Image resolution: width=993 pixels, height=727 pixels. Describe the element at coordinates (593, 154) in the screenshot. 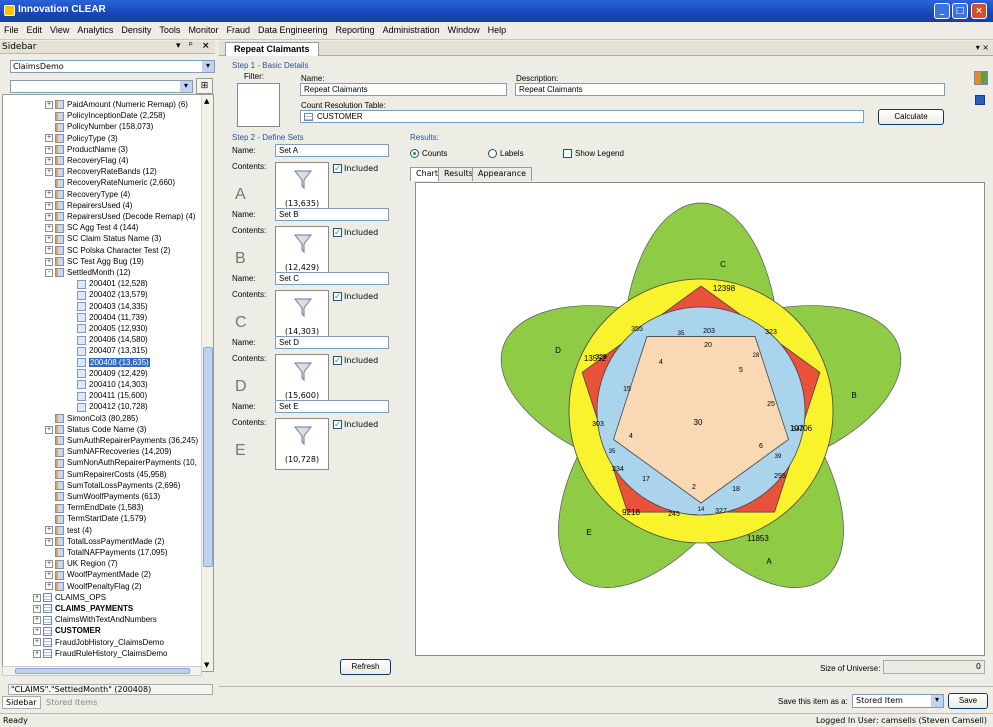

I see `show-legend-checkbox: Show Legend` at that location.